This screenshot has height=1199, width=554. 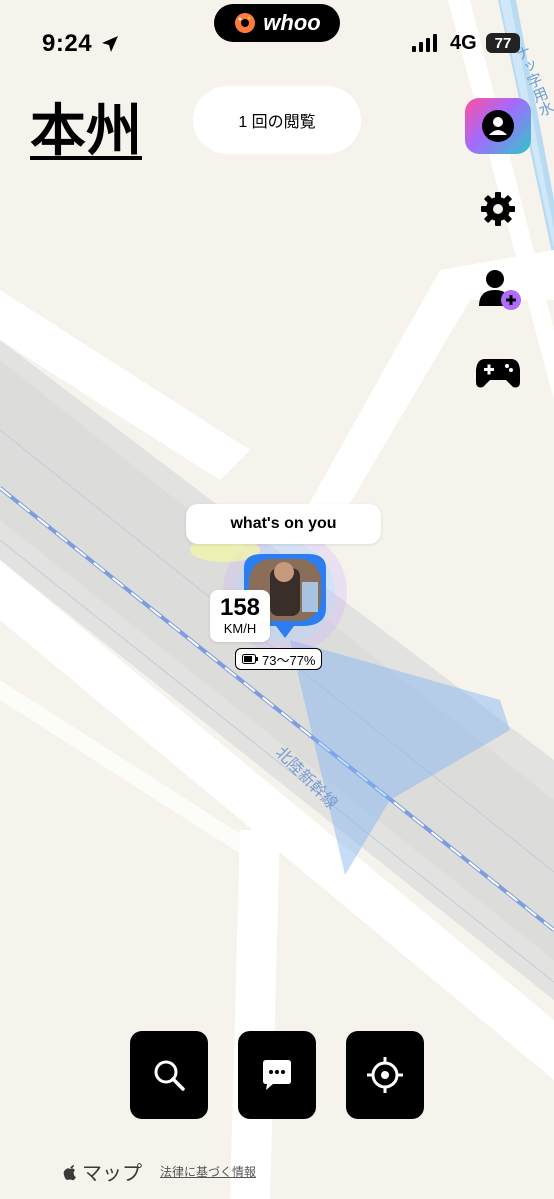 What do you see at coordinates (289, 660) in the screenshot?
I see `battery-range-text: 73〜77%` at bounding box center [289, 660].